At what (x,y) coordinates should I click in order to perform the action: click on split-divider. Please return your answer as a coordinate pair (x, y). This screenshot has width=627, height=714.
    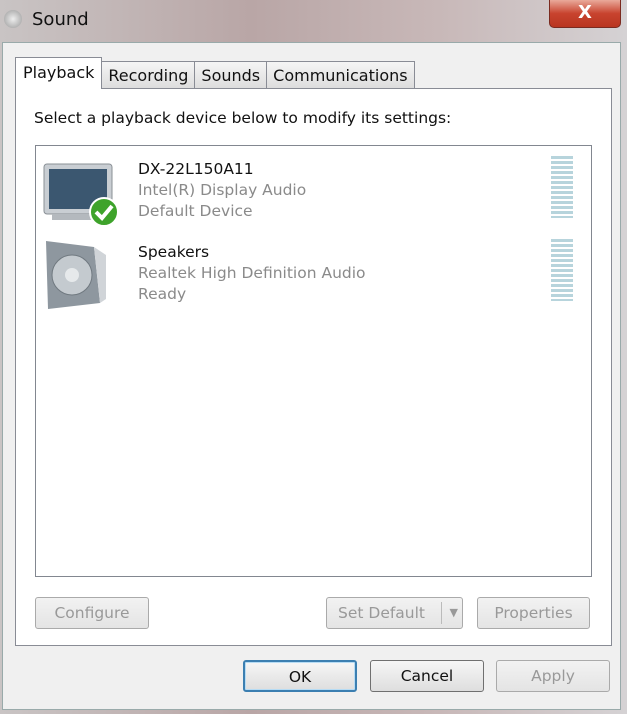
    Looking at the image, I should click on (441, 613).